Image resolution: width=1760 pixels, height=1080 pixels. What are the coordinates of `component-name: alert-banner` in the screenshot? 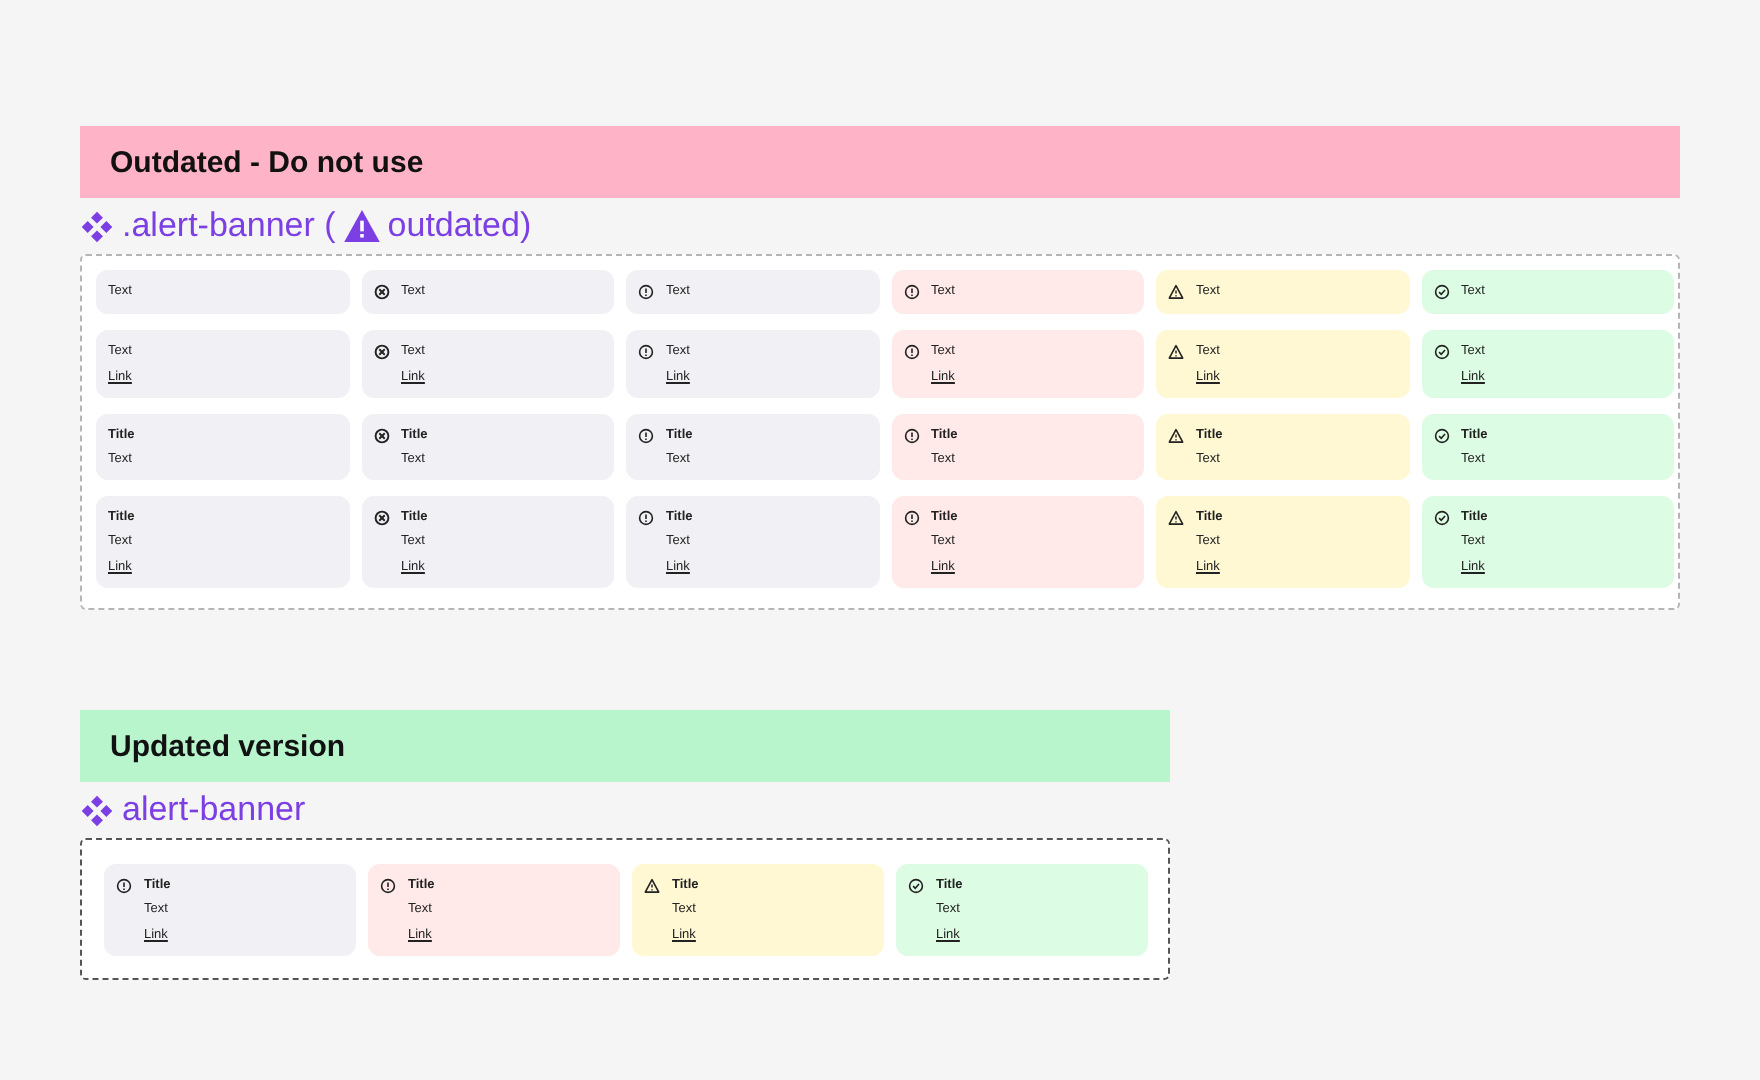 It's located at (214, 810).